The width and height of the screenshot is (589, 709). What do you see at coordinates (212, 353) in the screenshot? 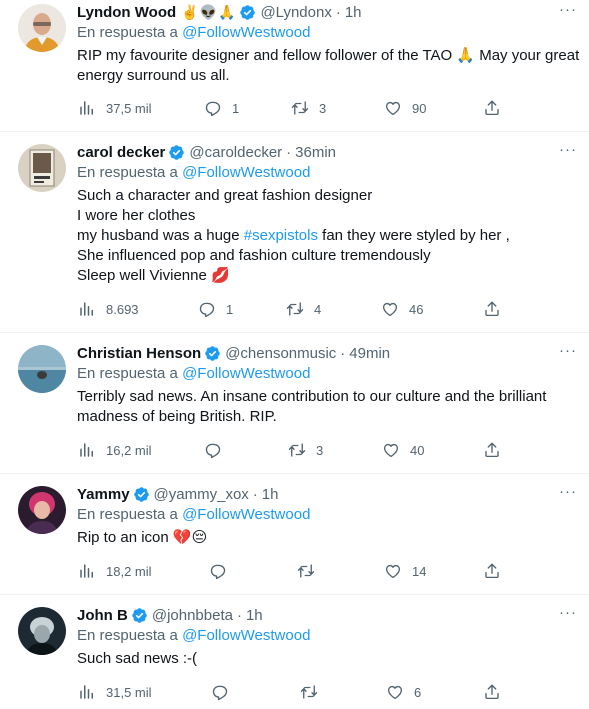
I see `verified-badge-icon` at bounding box center [212, 353].